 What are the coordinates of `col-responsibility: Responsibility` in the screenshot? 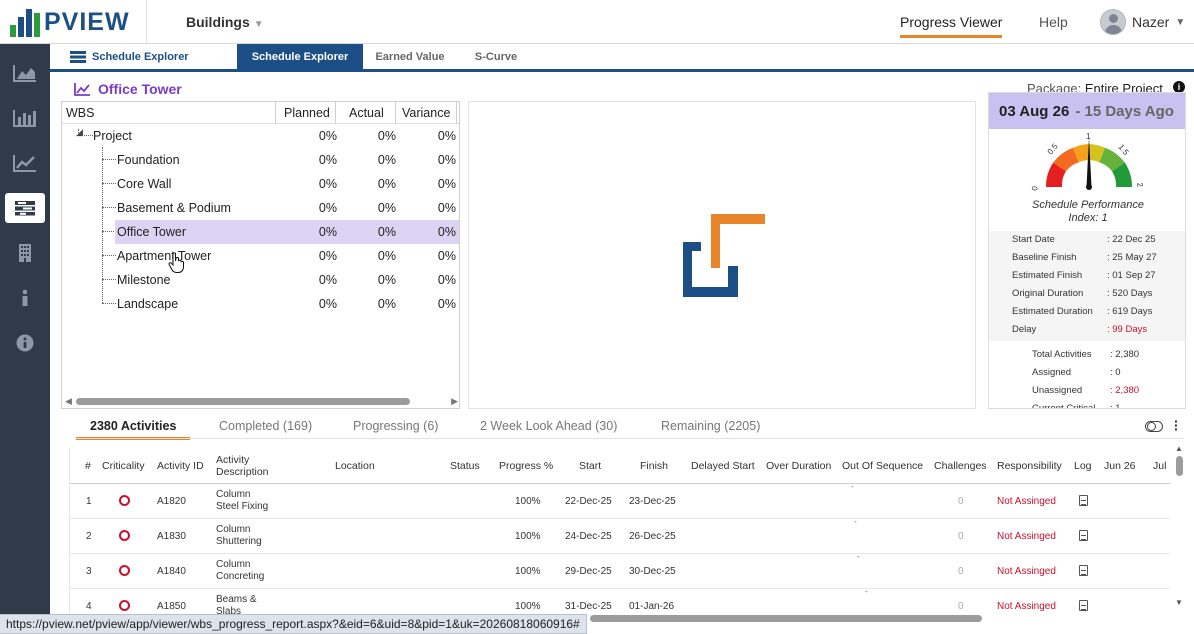 It's located at (1029, 466).